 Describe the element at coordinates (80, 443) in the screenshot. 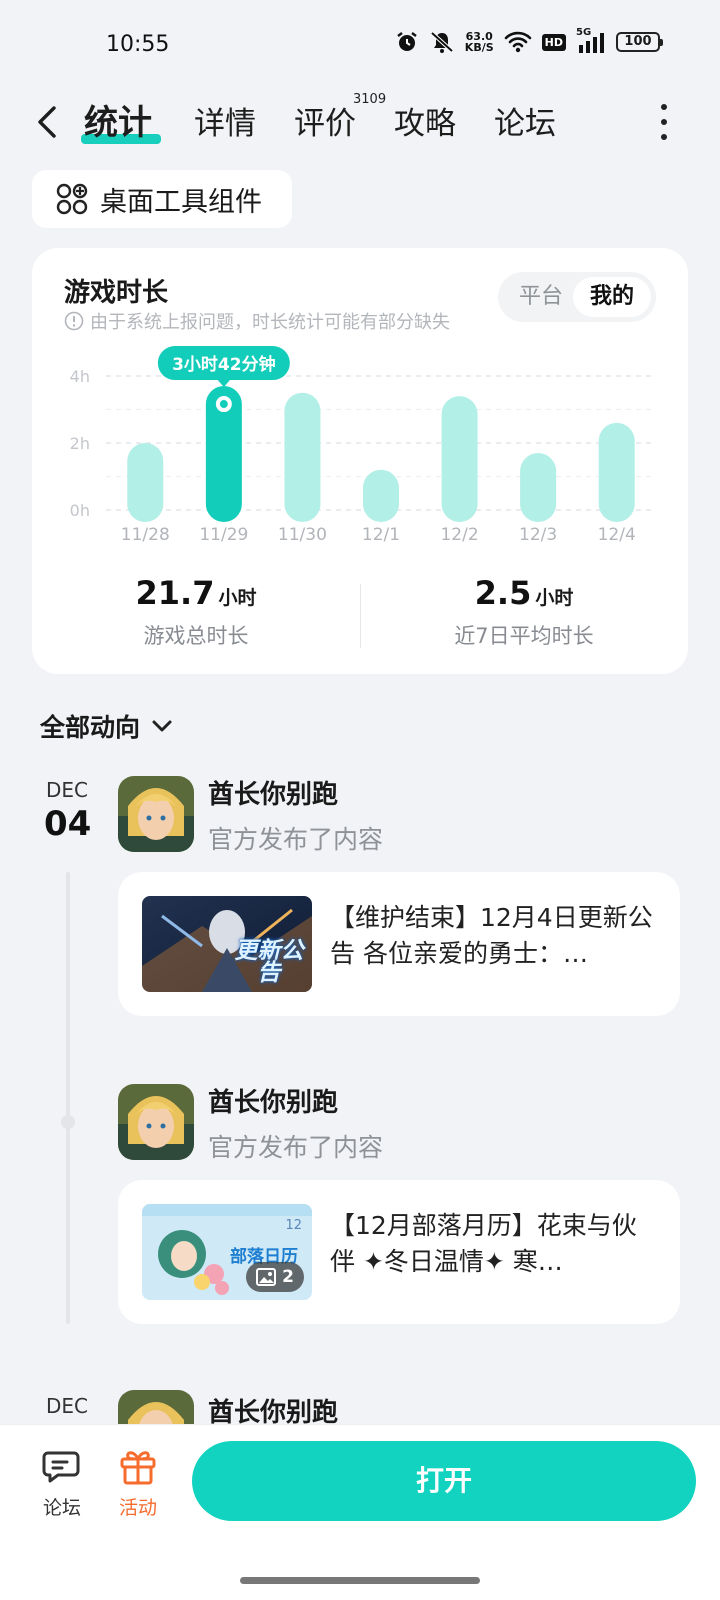

I see `y-tick-label: 2h` at that location.